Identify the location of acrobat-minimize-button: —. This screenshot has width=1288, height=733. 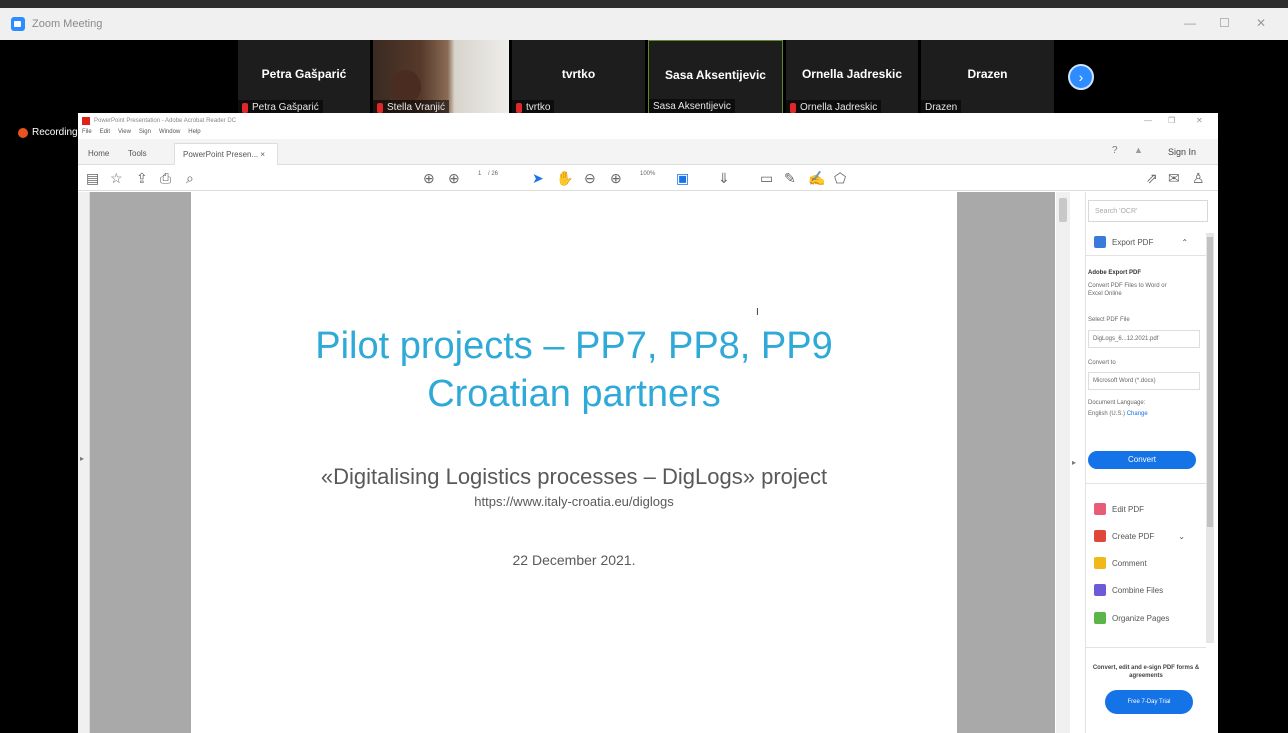
(1148, 120).